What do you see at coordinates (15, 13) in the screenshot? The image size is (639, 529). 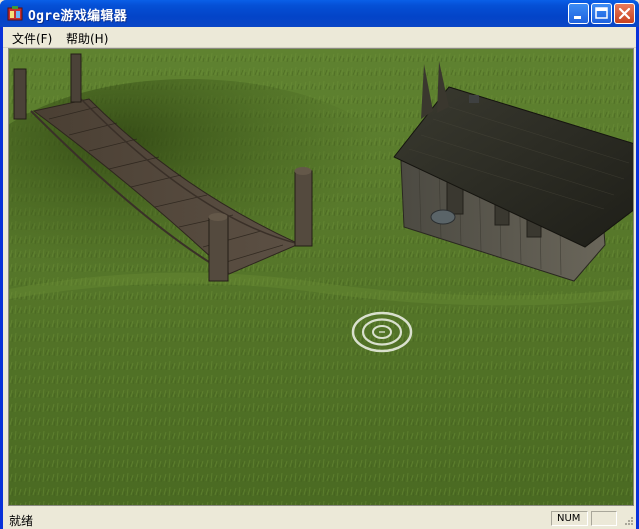 I see `app-icon` at bounding box center [15, 13].